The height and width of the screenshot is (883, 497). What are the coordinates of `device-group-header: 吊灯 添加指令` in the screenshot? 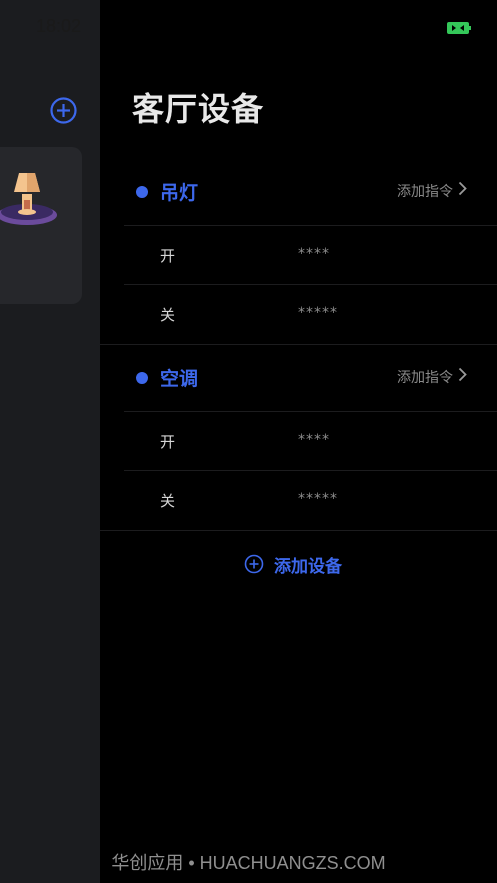 It's located at (298, 192).